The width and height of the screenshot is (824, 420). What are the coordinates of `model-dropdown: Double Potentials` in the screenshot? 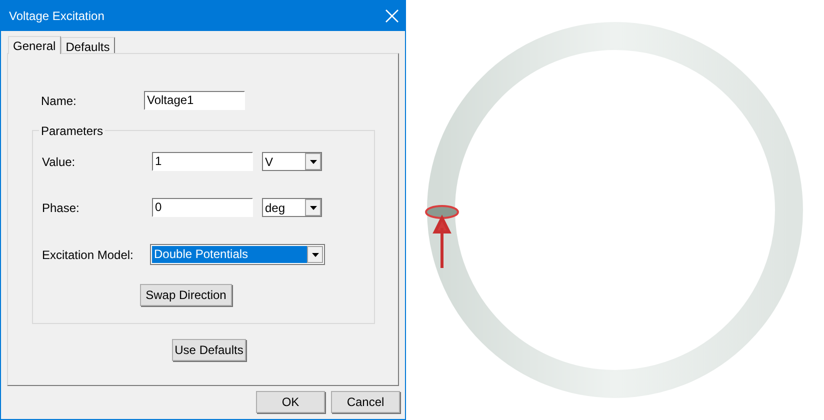 It's located at (237, 254).